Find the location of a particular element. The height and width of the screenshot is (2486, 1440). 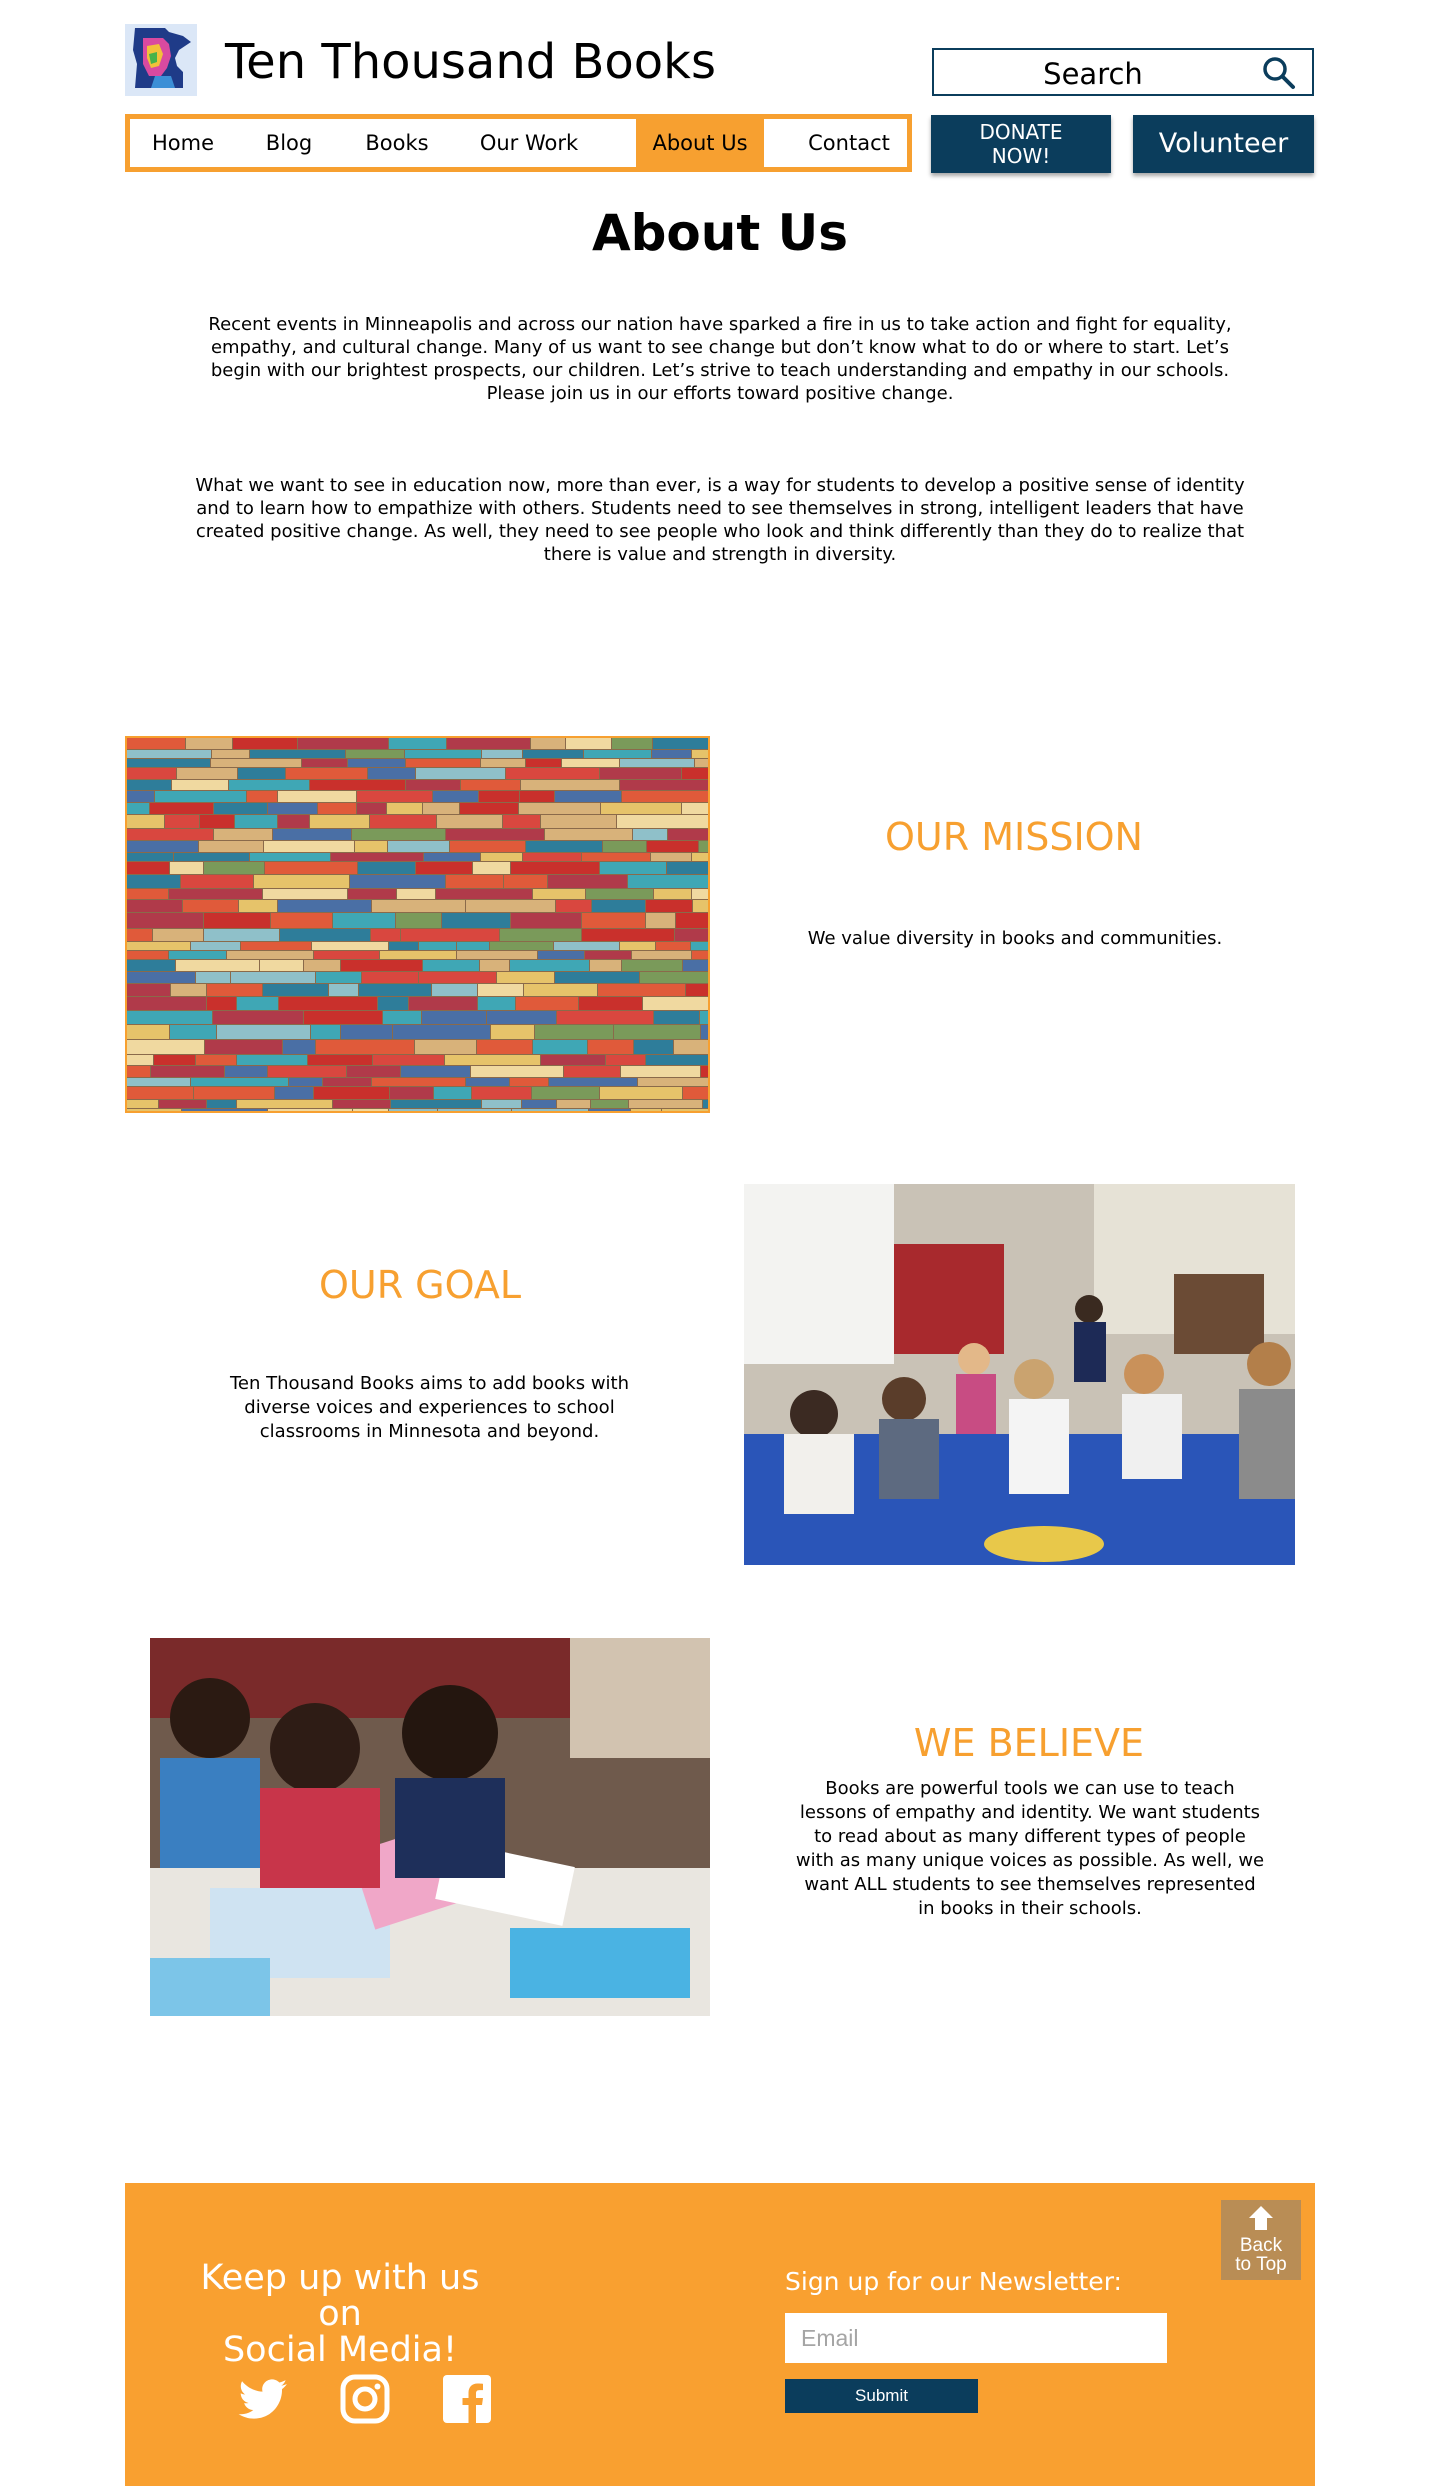

nav-item-about-us: About Us is located at coordinates (700, 143).